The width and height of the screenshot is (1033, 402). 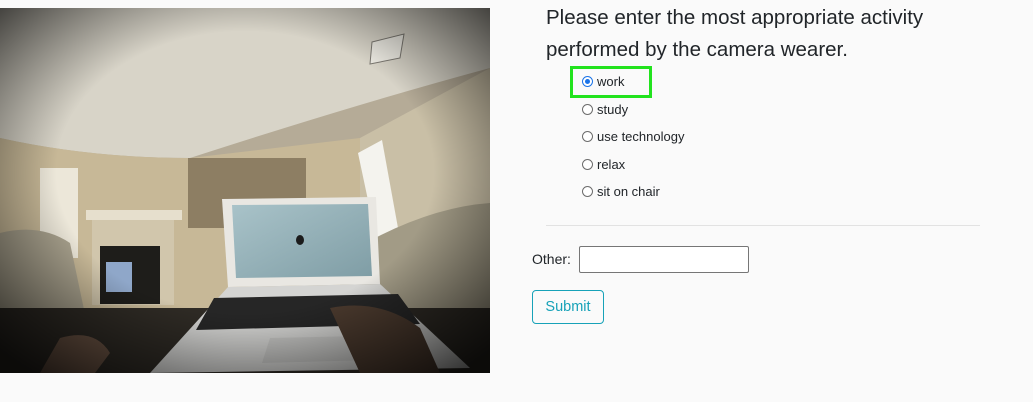 I want to click on other-input, so click(x=664, y=259).